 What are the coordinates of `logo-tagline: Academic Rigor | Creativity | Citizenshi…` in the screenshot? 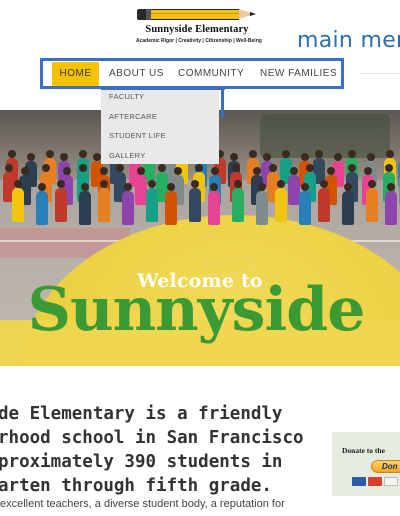 It's located at (199, 41).